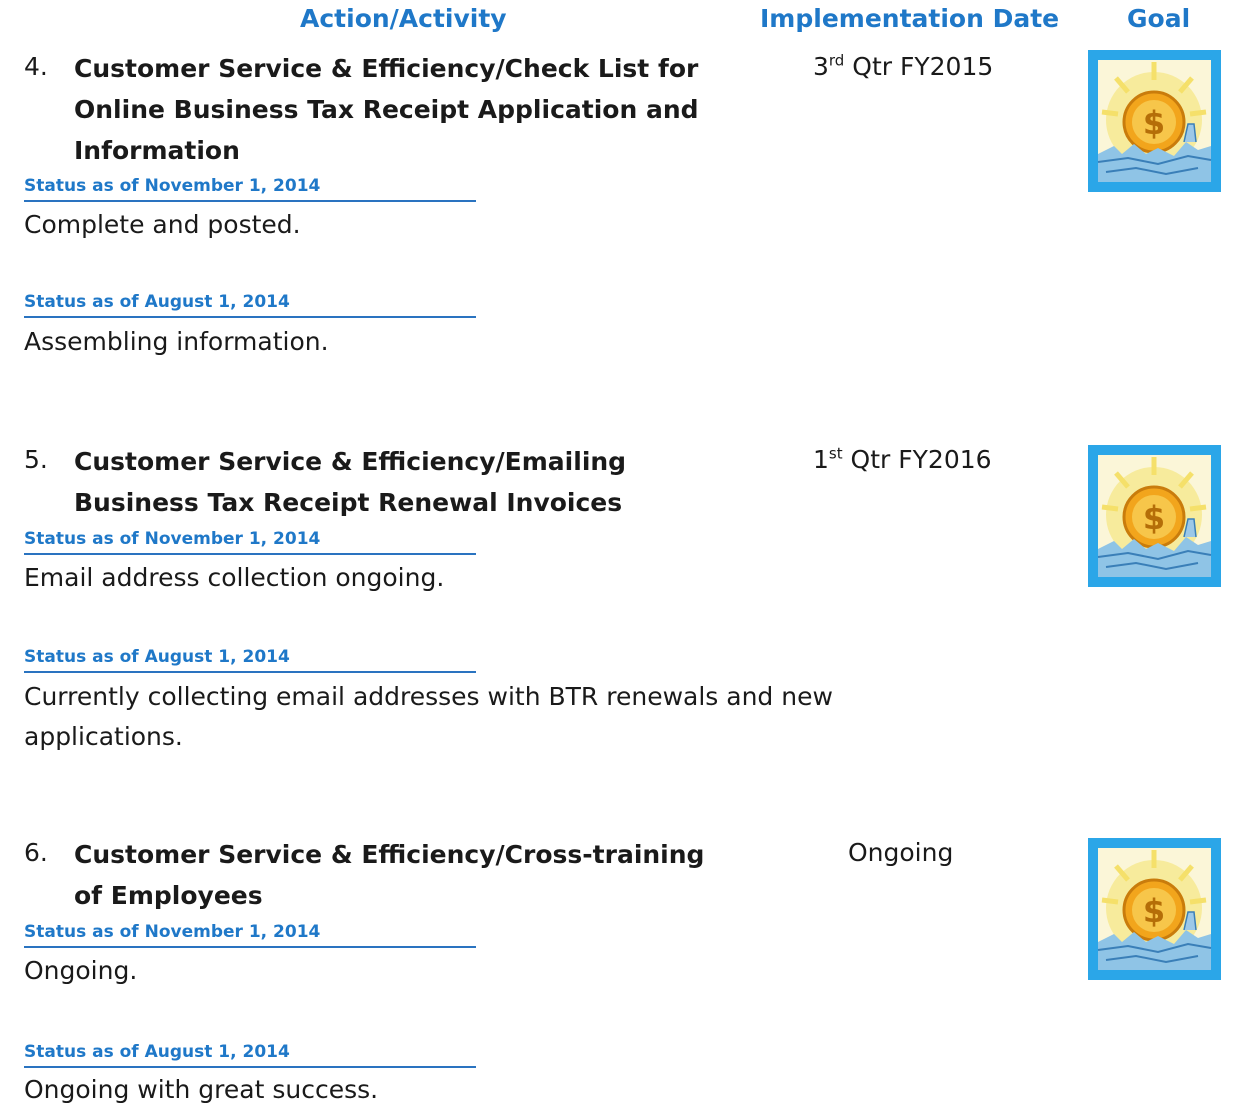  What do you see at coordinates (836, 60) in the screenshot?
I see `date-ordinal-suffix: rd` at bounding box center [836, 60].